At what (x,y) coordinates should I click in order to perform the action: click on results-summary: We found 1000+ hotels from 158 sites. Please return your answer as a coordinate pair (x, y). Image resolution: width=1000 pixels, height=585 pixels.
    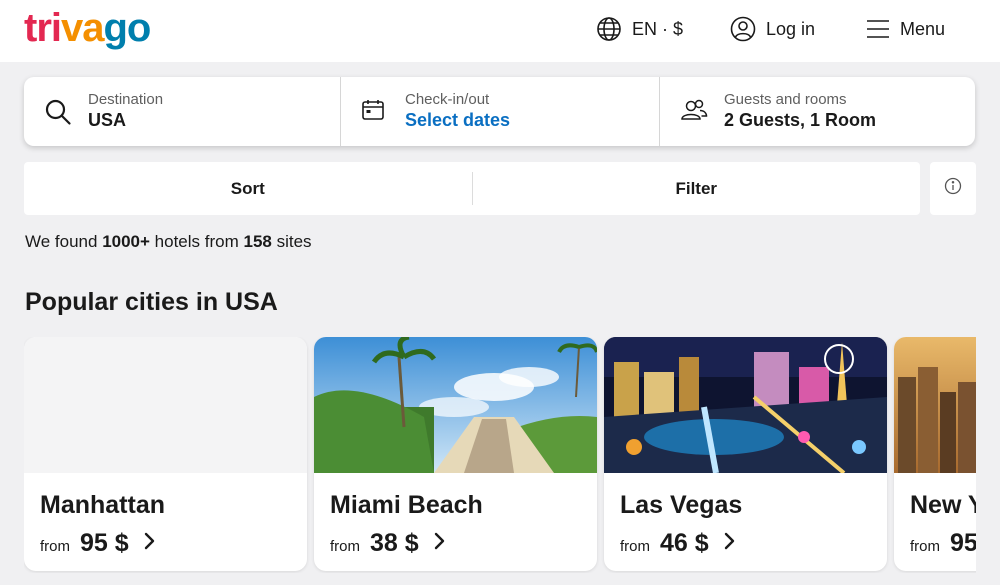
    Looking at the image, I should click on (168, 242).